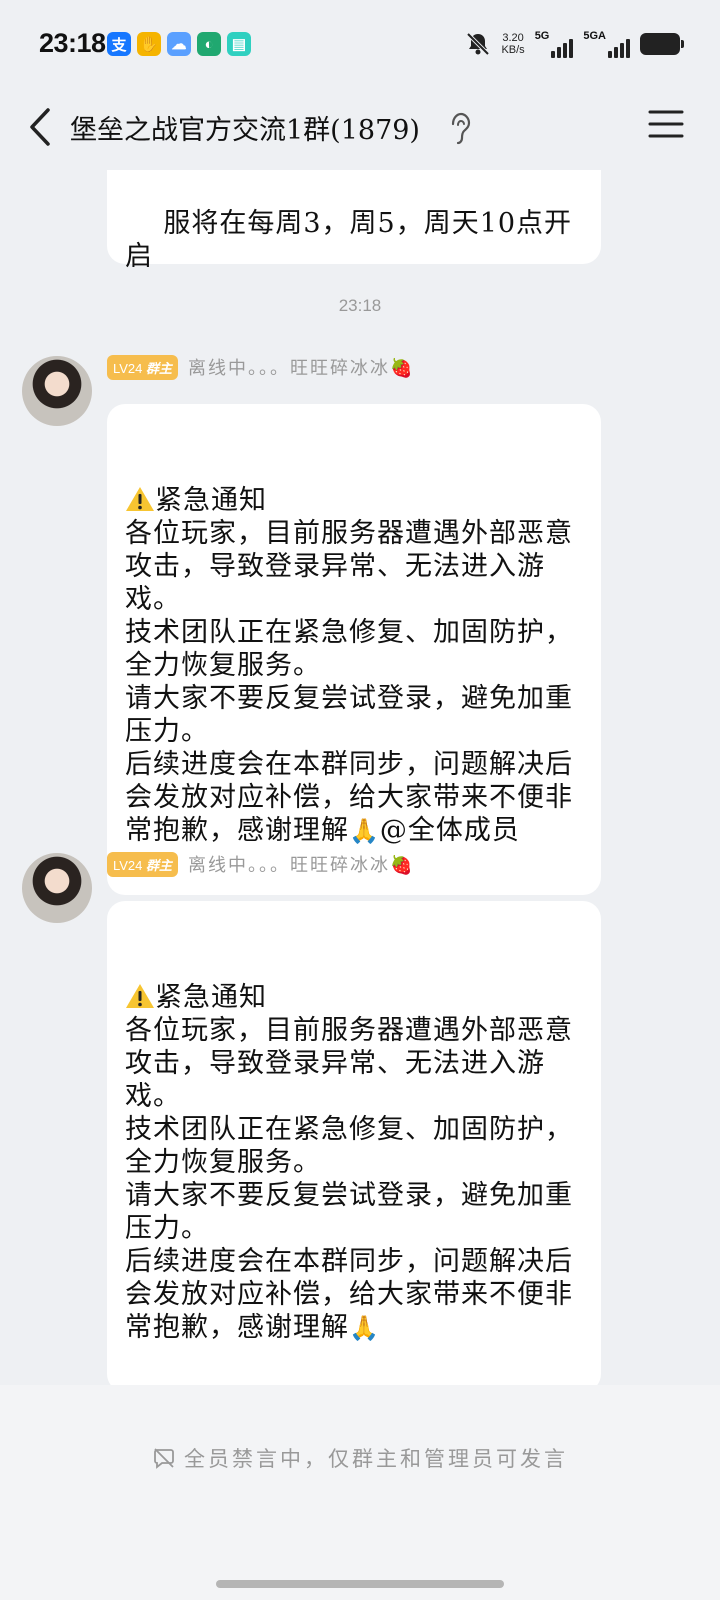  What do you see at coordinates (360, 1492) in the screenshot?
I see `input-area-muted: 全员禁言中，仅群主和管理员可发言` at bounding box center [360, 1492].